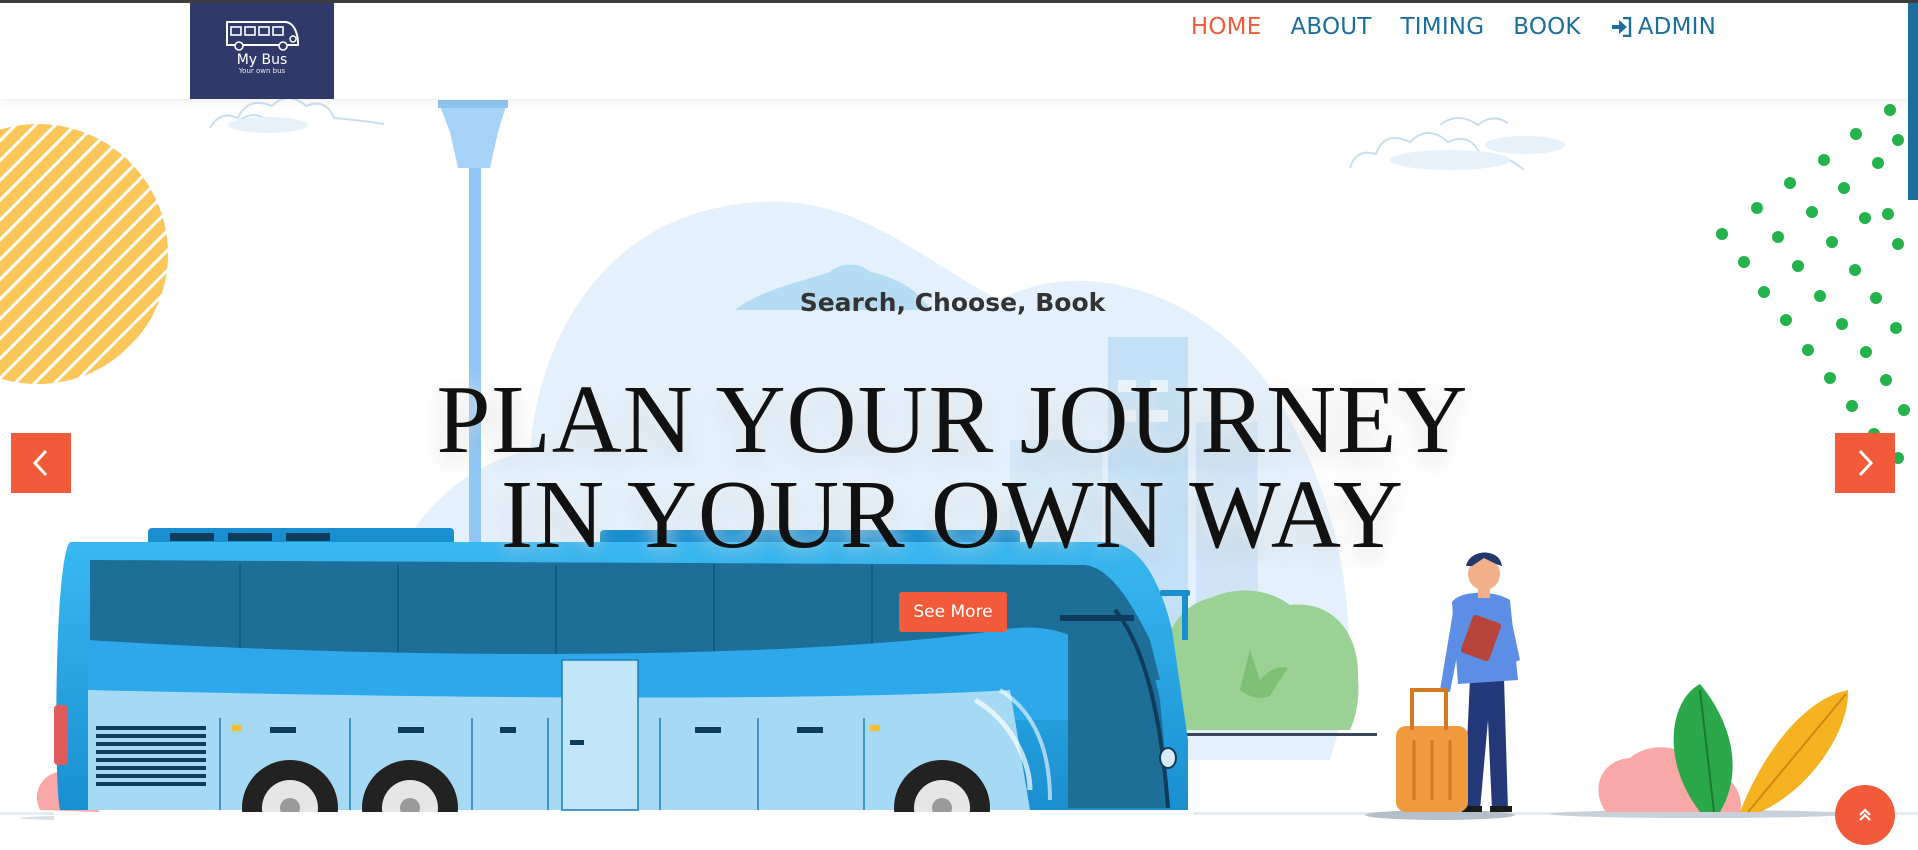  I want to click on cloud, so click(867, 134).